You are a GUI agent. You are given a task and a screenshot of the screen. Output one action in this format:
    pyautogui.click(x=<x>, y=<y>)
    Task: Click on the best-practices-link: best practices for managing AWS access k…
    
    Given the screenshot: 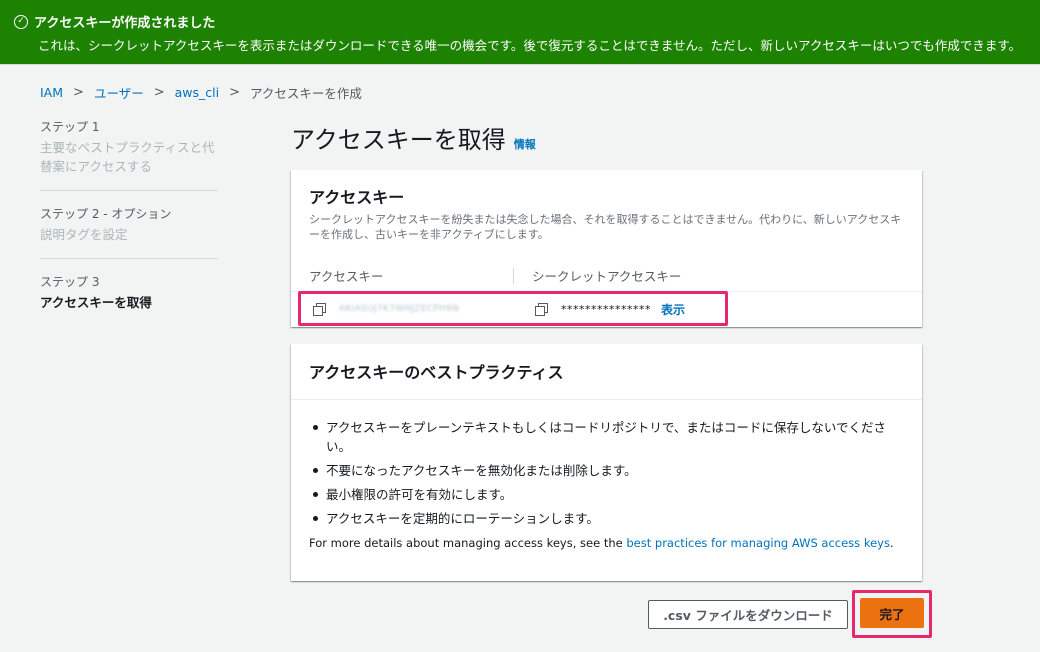 What is the action you would take?
    pyautogui.click(x=758, y=543)
    